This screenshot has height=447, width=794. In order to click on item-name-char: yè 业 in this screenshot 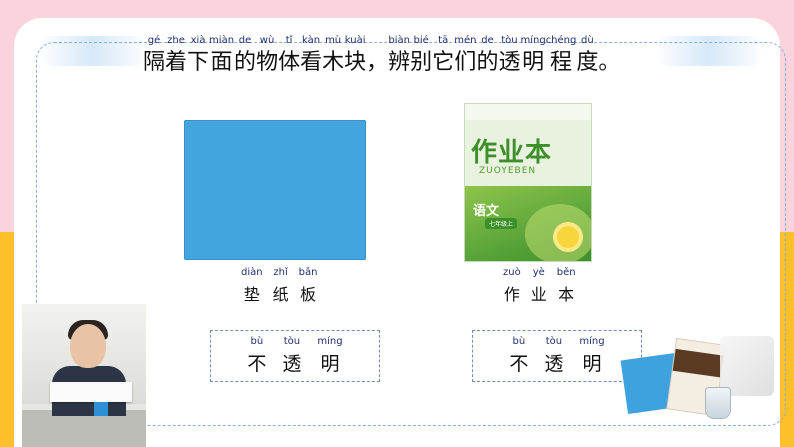, I will do `click(539, 288)`.